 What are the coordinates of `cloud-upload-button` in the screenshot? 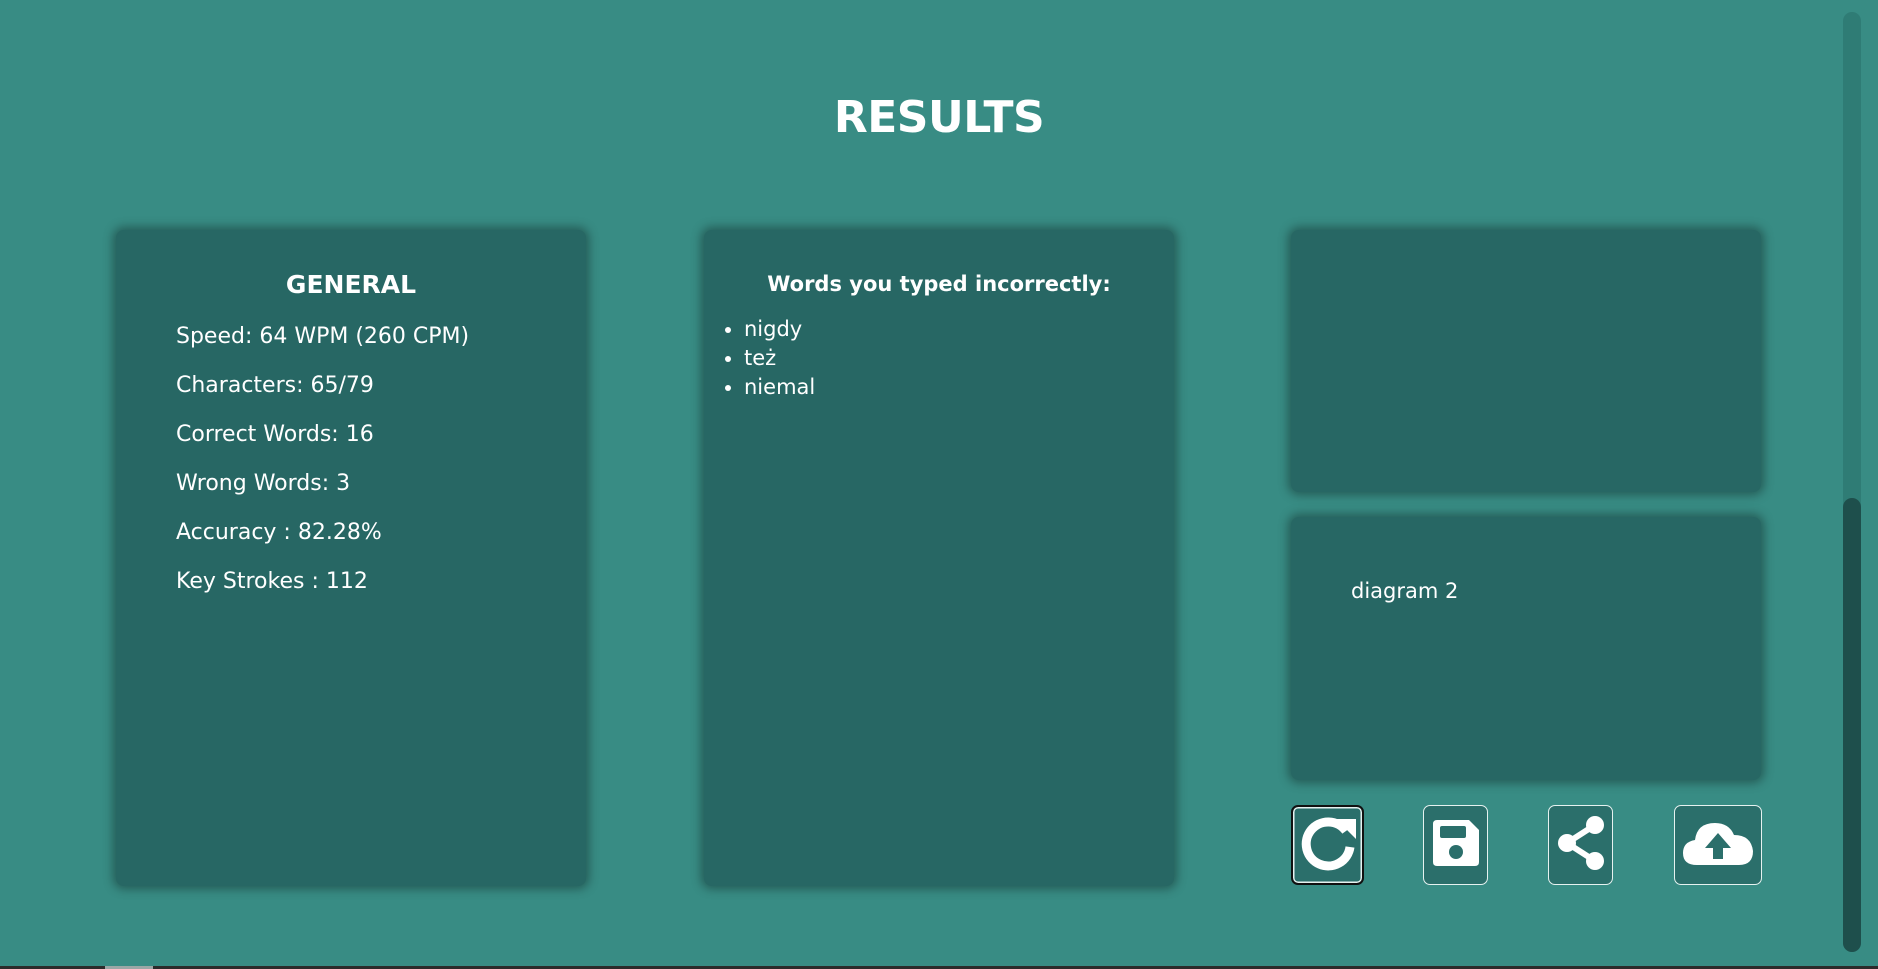 It's located at (1718, 845).